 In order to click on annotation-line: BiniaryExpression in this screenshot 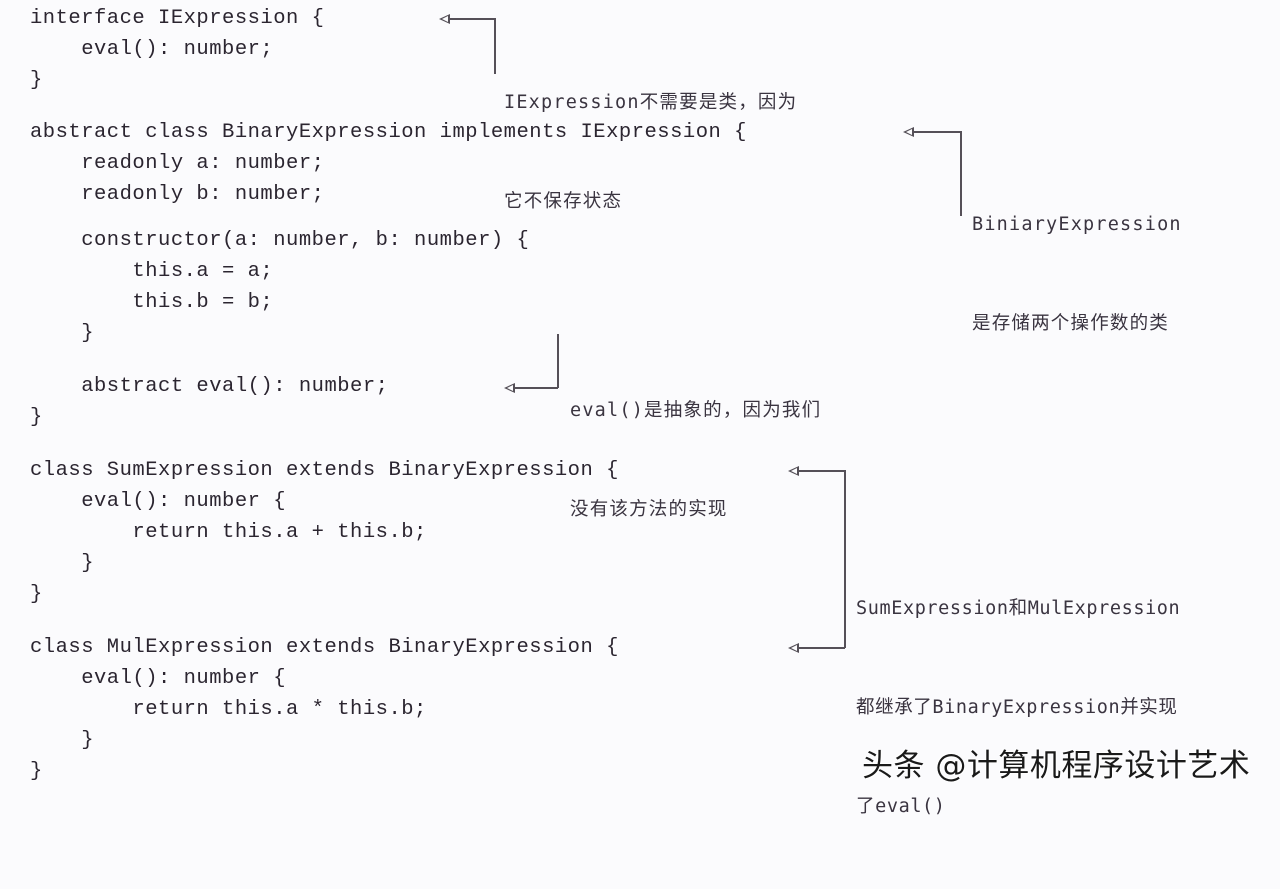, I will do `click(1077, 224)`.